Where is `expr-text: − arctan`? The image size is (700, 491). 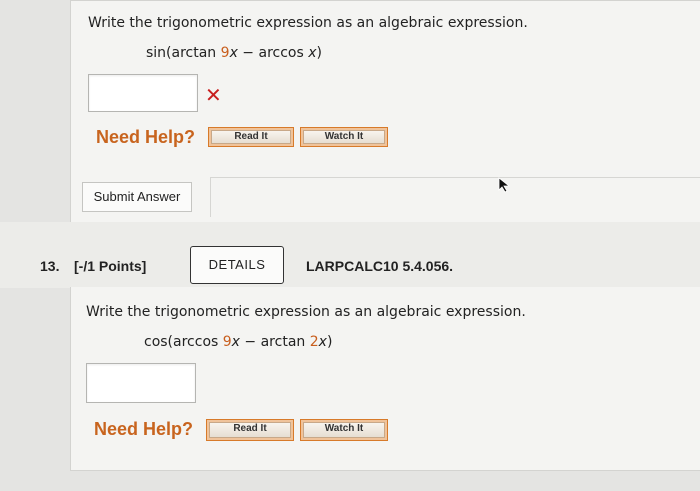
expr-text: − arctan is located at coordinates (274, 342).